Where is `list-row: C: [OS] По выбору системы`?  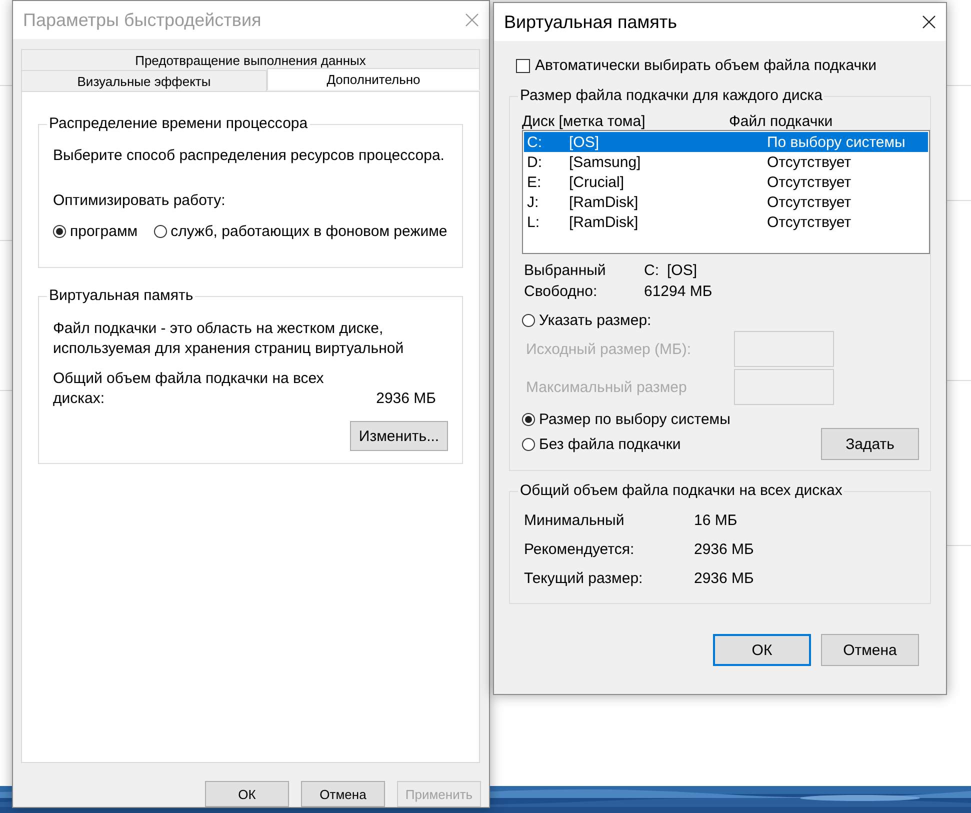 list-row: C: [OS] По выбору системы is located at coordinates (726, 142).